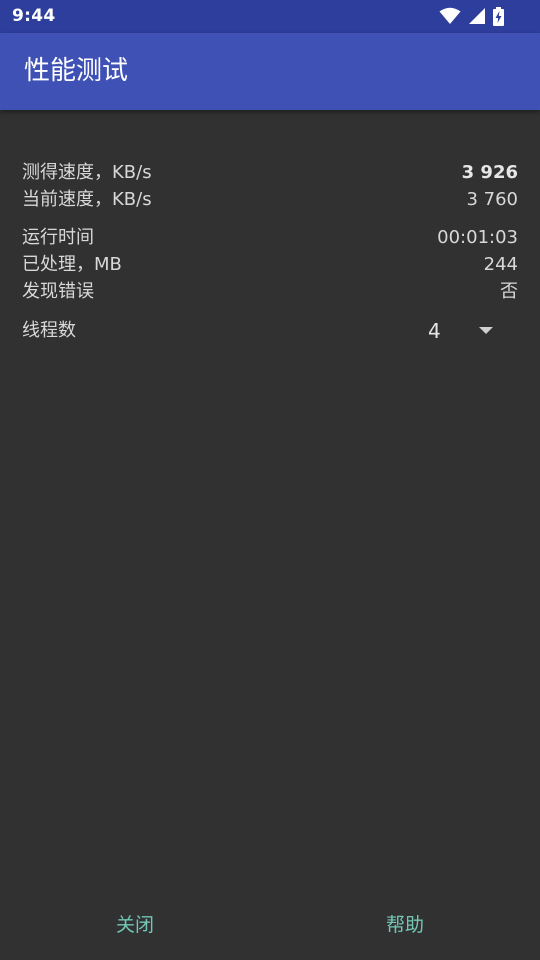 This screenshot has width=540, height=960. What do you see at coordinates (450, 15) in the screenshot?
I see `wifi-icon` at bounding box center [450, 15].